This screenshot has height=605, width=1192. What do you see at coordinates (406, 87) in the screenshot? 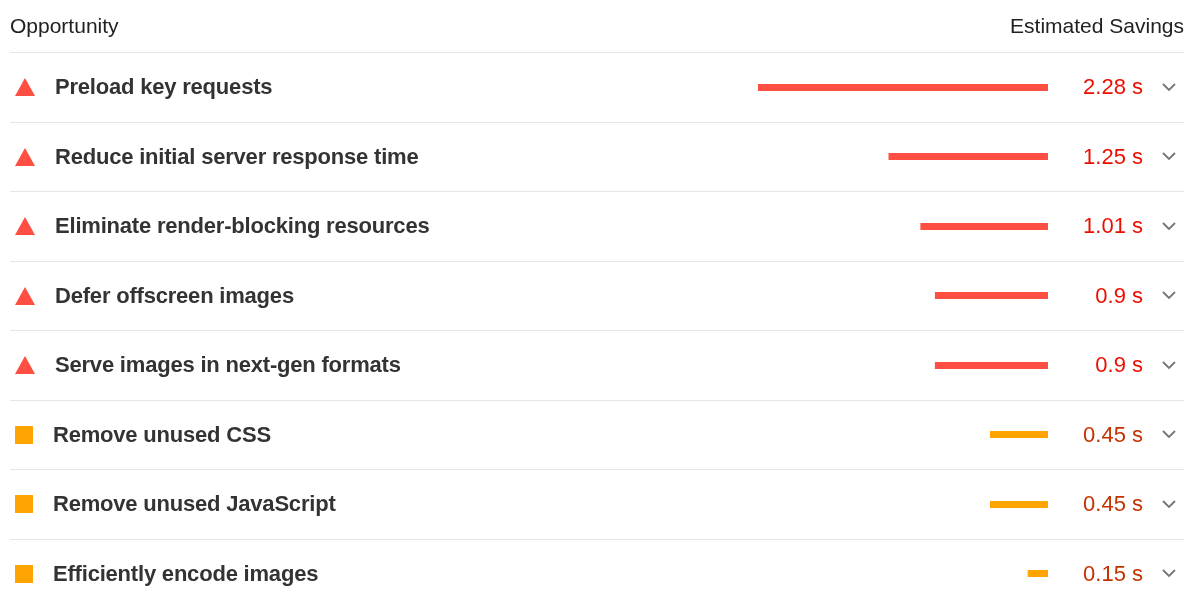
I see `audit-title: Preload key requests` at bounding box center [406, 87].